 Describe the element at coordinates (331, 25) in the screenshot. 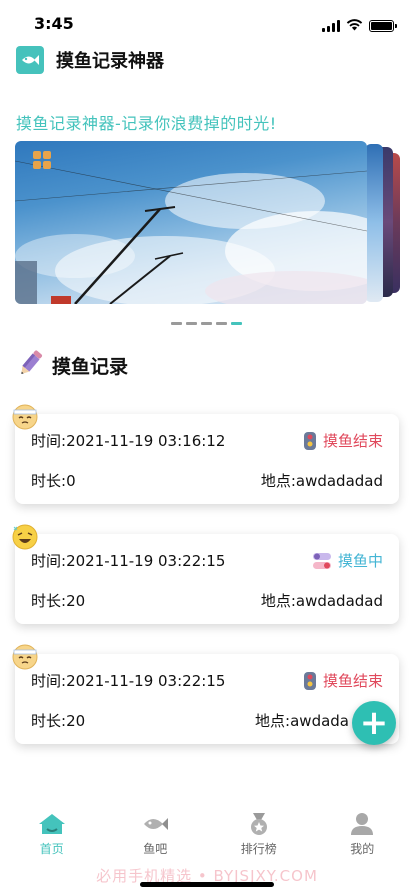

I see `signal-icon` at that location.